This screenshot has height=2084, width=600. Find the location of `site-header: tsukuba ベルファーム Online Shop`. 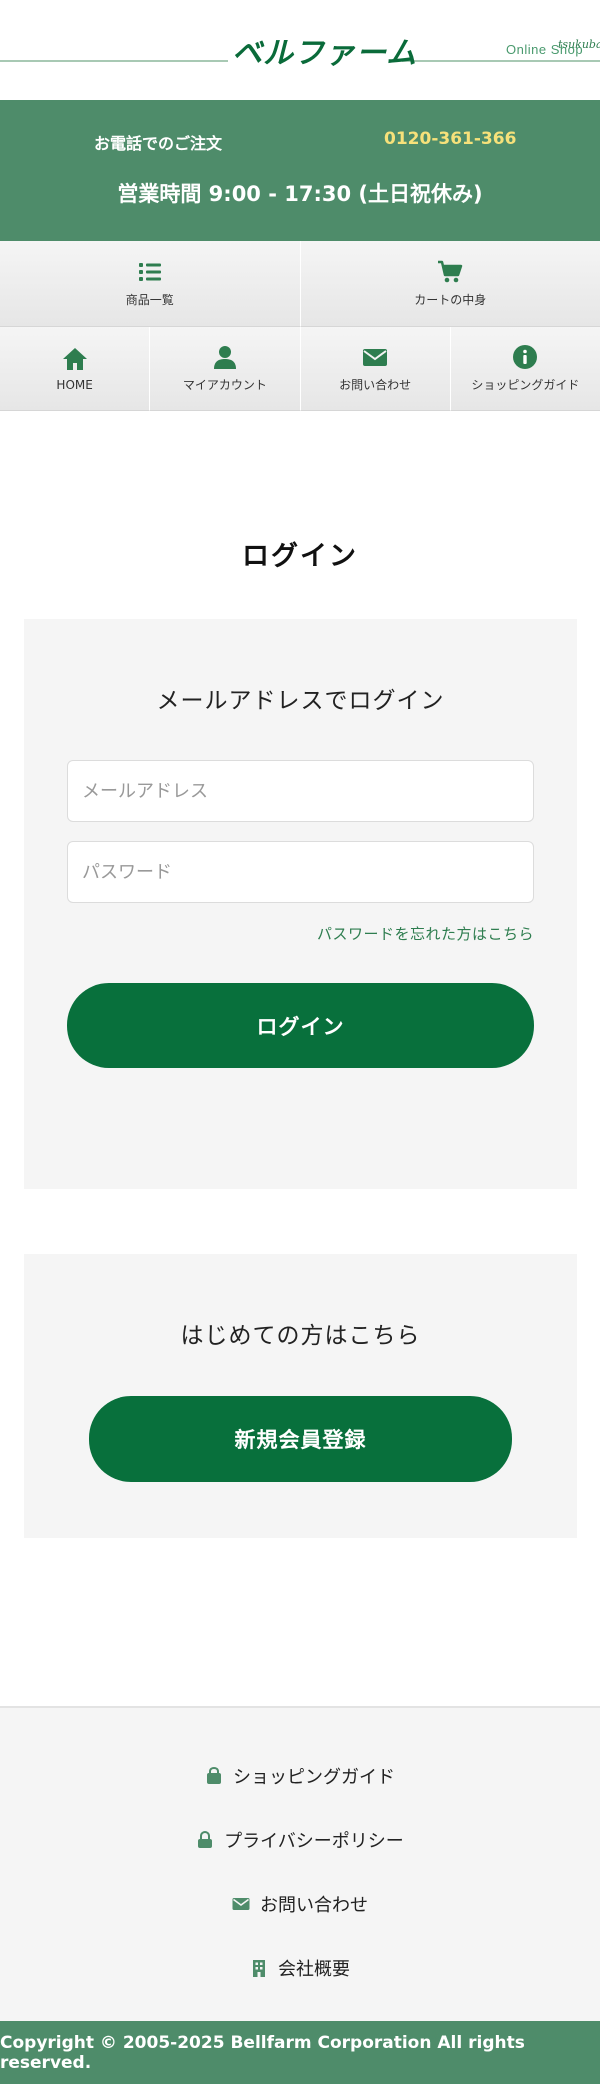

site-header: tsukuba ベルファーム Online Shop is located at coordinates (300, 50).